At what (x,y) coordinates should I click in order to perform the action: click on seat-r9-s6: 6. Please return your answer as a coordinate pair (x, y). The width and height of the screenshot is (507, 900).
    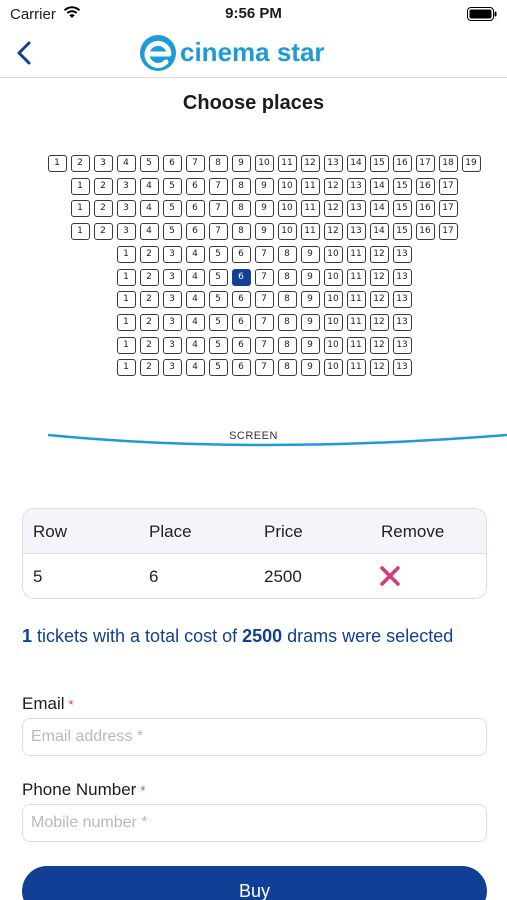
    Looking at the image, I should click on (241, 345).